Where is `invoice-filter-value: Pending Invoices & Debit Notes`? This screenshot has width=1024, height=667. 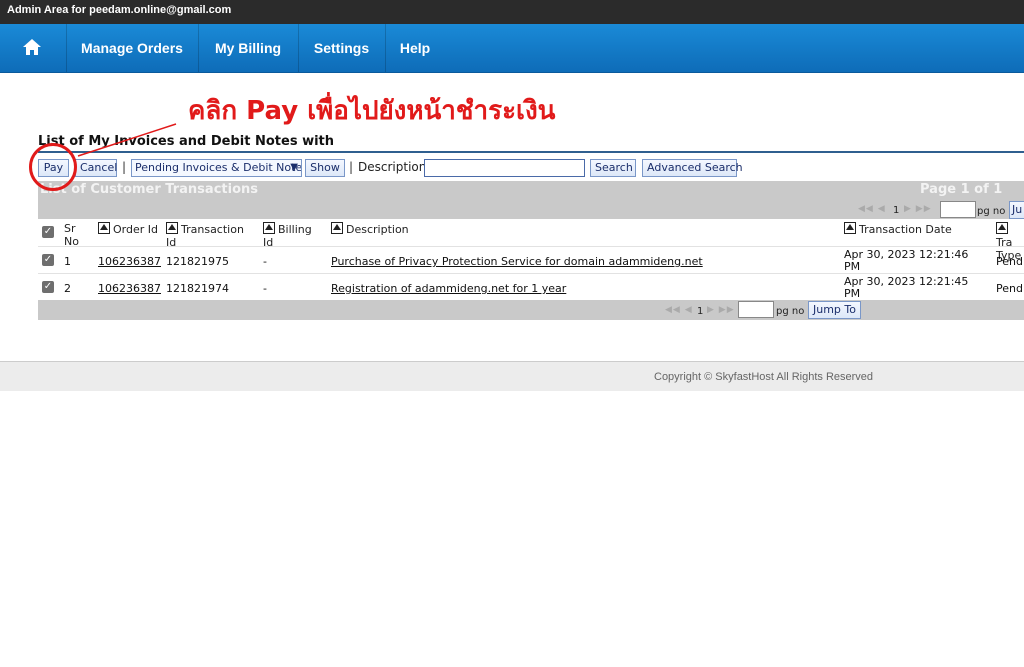
invoice-filter-value: Pending Invoices & Debit Notes is located at coordinates (218, 167).